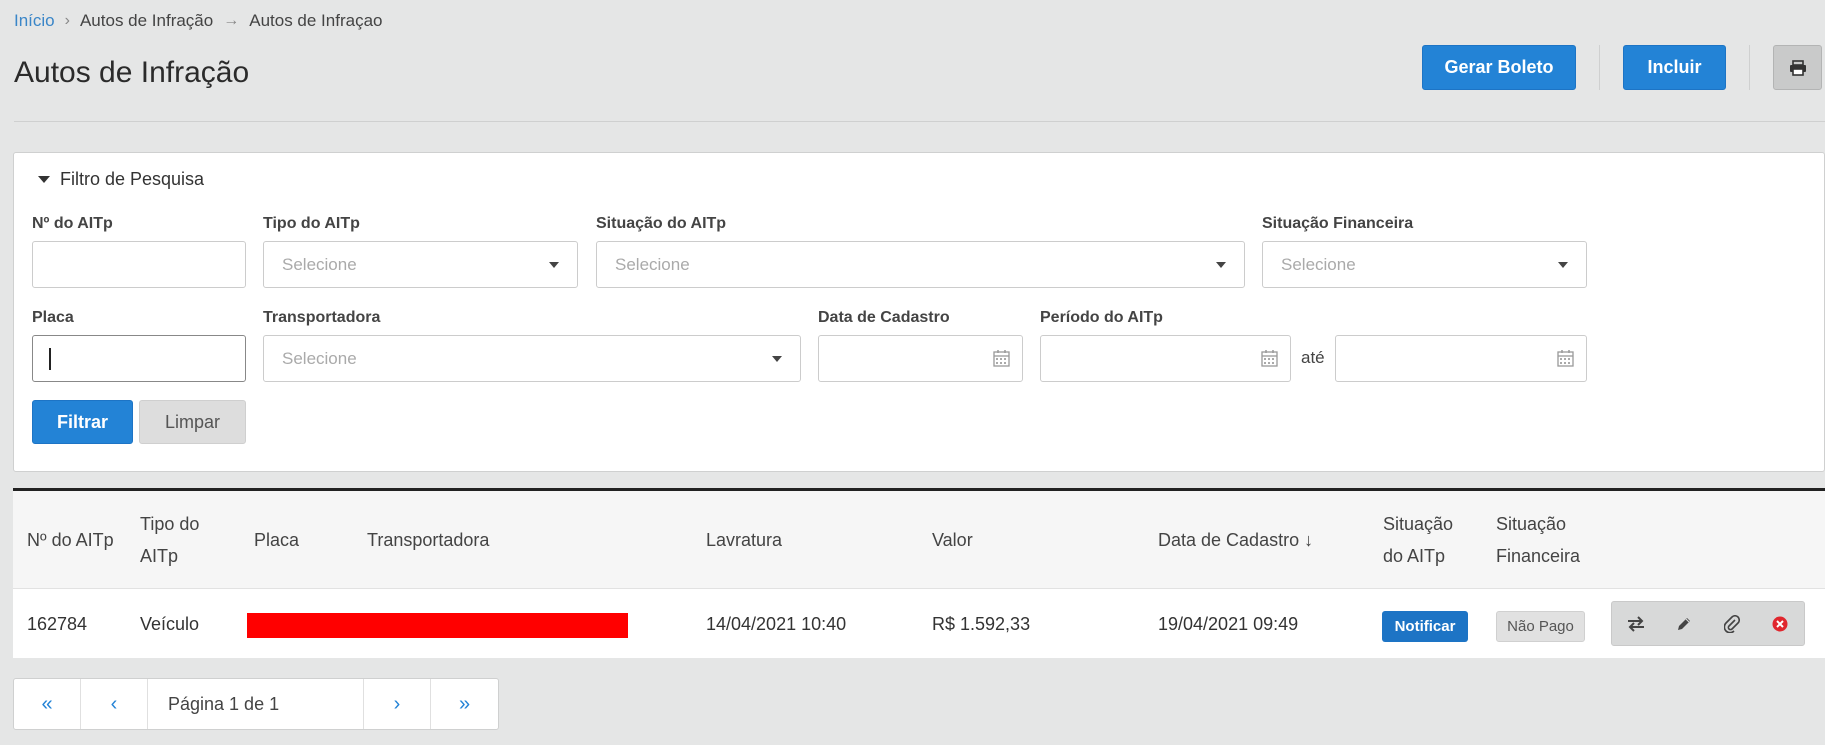 The height and width of the screenshot is (745, 1825). Describe the element at coordinates (1338, 223) in the screenshot. I see `situacao-financeira-label: Situação Financeira` at that location.